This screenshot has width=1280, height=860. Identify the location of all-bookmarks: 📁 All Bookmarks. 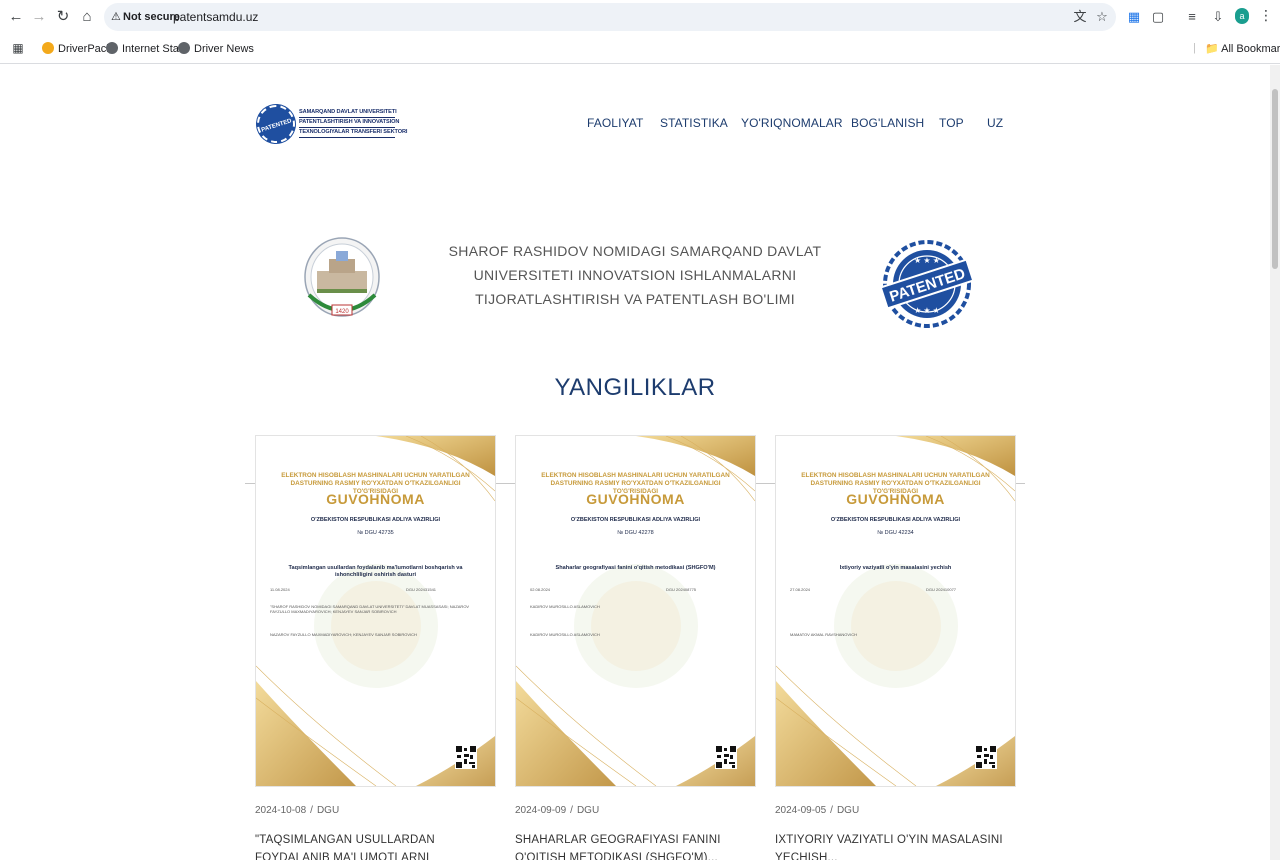
(1242, 48).